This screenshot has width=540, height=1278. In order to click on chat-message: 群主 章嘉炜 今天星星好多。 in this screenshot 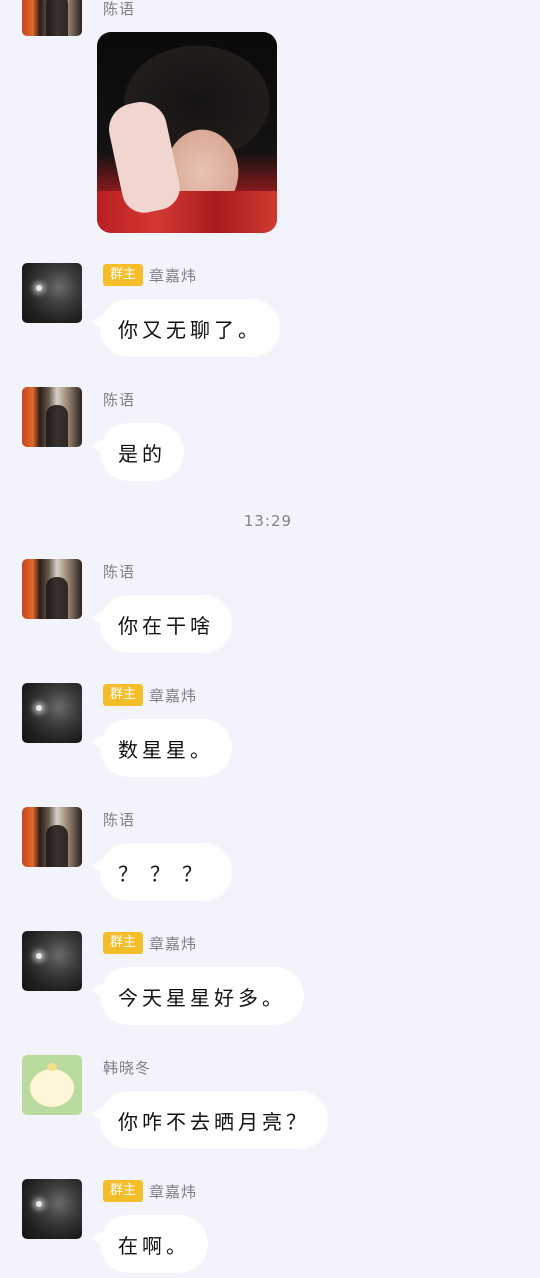, I will do `click(270, 981)`.